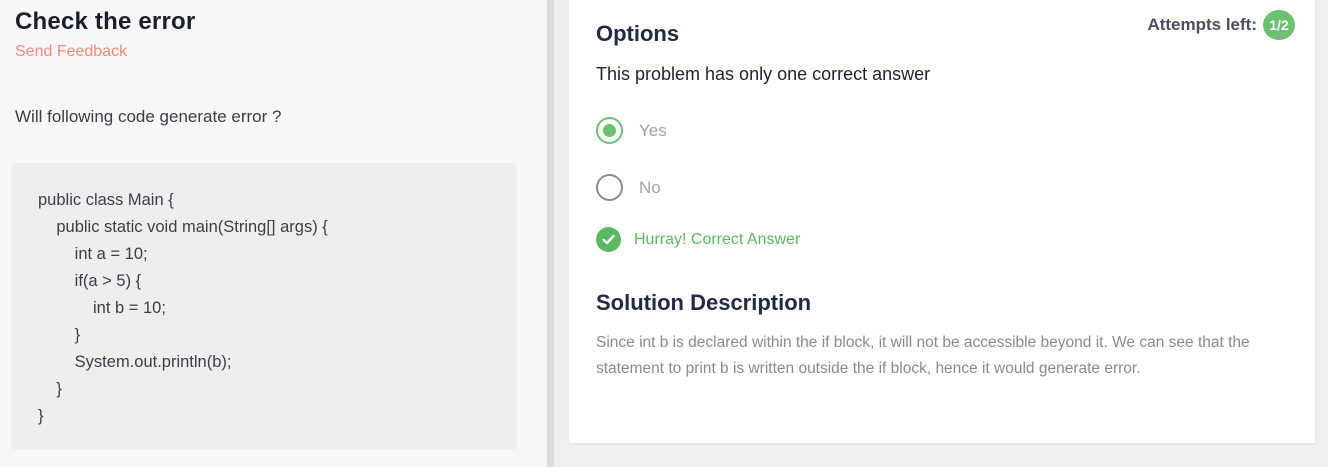 The width and height of the screenshot is (1328, 467). I want to click on option-no: No, so click(628, 187).